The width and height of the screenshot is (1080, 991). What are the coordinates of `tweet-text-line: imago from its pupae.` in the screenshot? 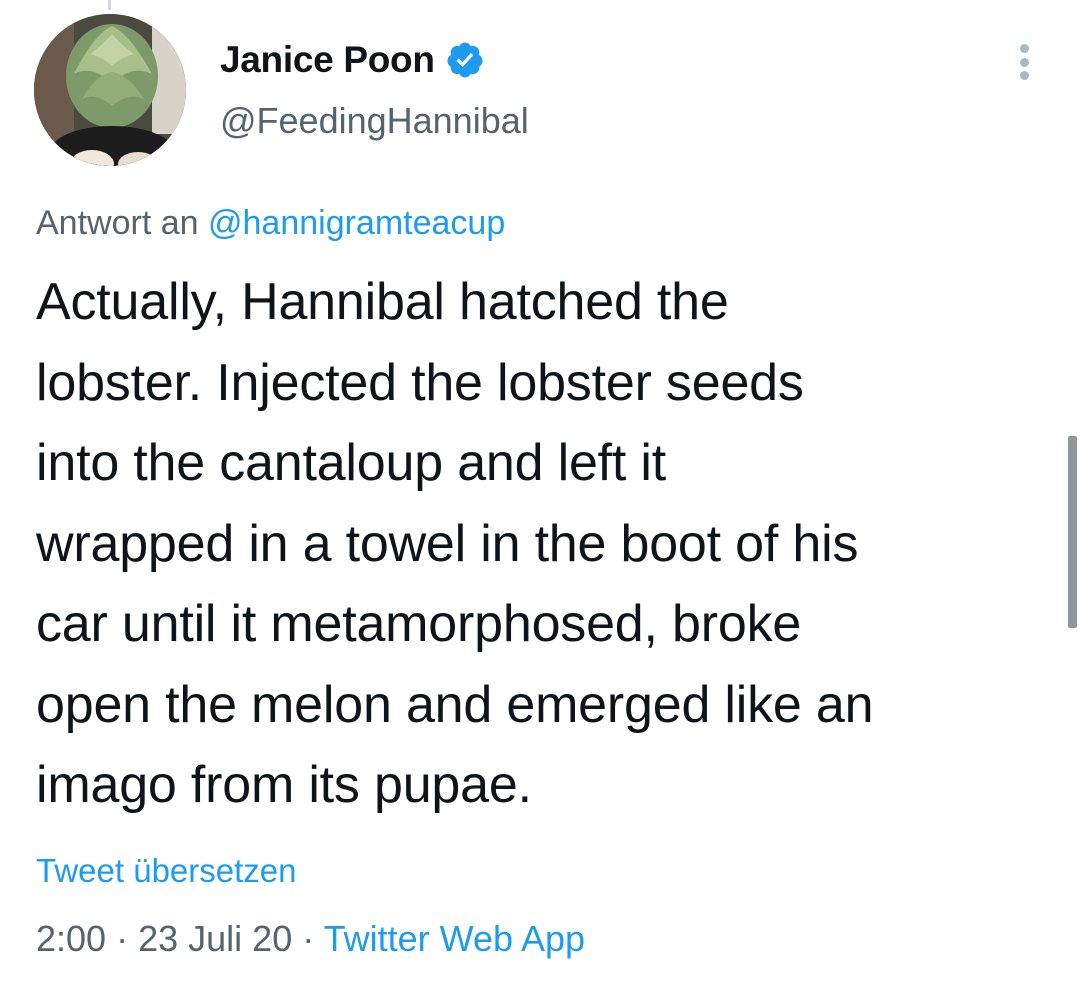 It's located at (284, 785).